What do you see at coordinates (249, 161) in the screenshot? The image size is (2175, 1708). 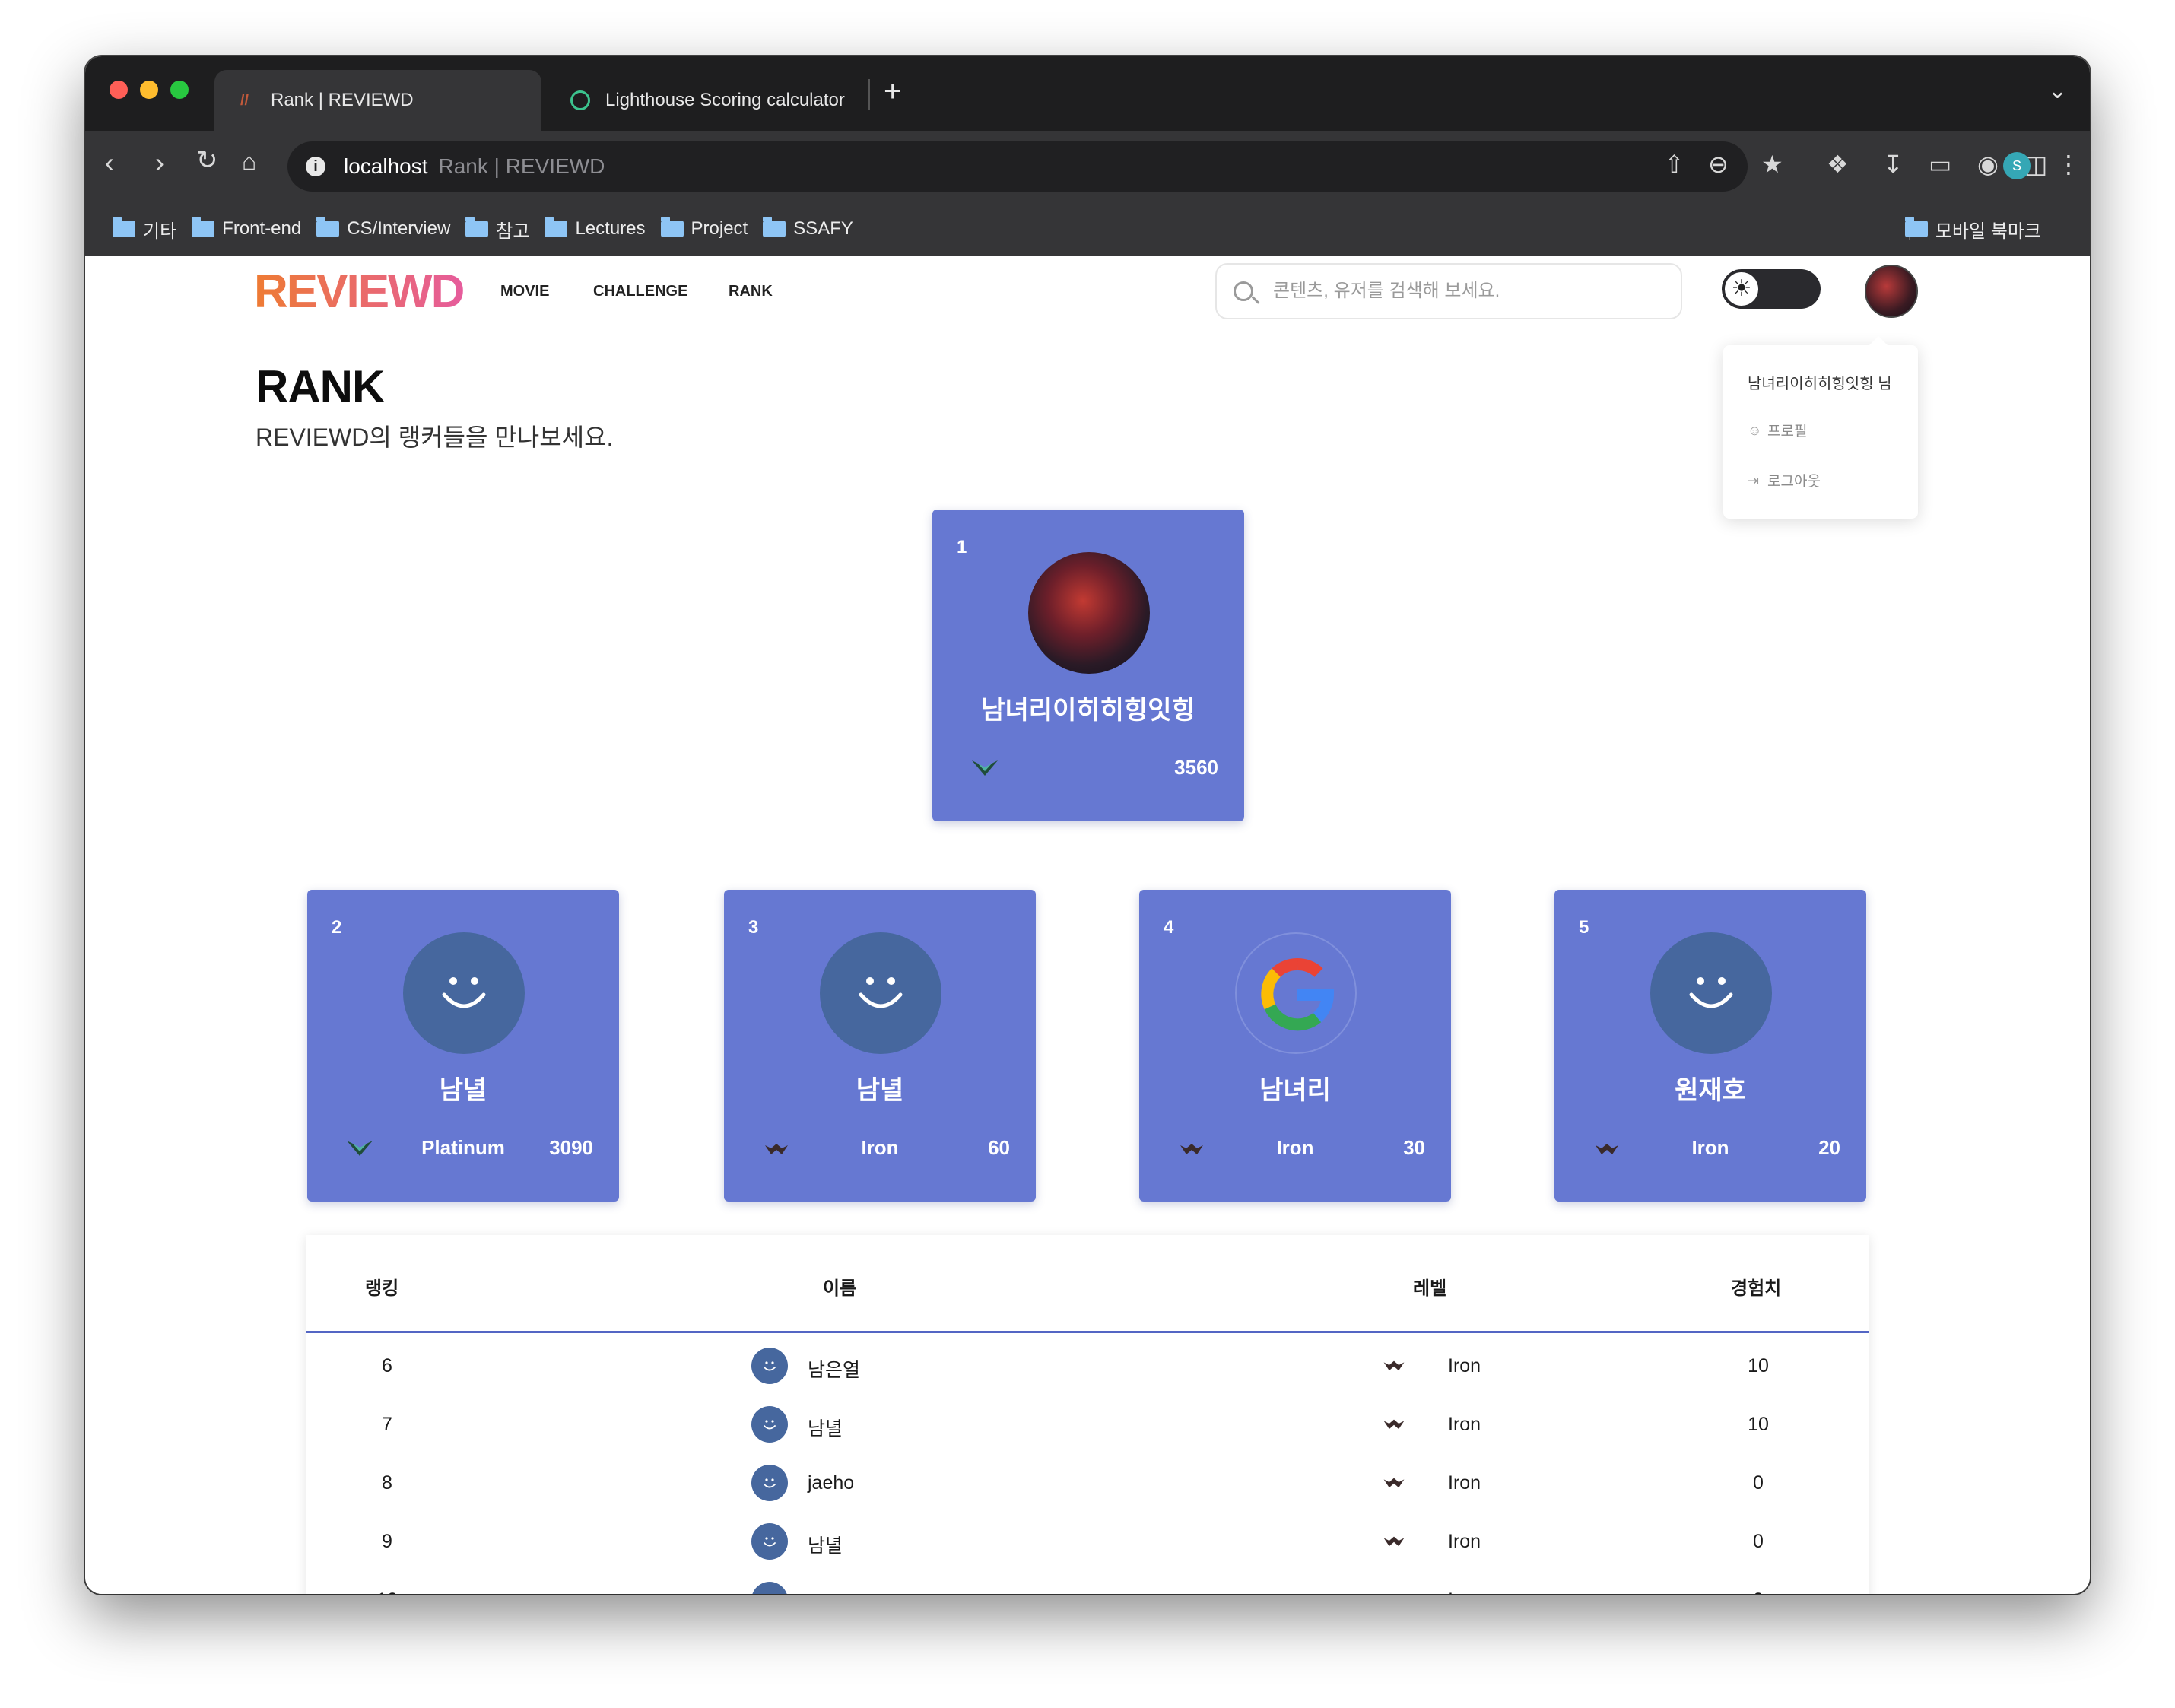 I see `home-icon: ⌂` at bounding box center [249, 161].